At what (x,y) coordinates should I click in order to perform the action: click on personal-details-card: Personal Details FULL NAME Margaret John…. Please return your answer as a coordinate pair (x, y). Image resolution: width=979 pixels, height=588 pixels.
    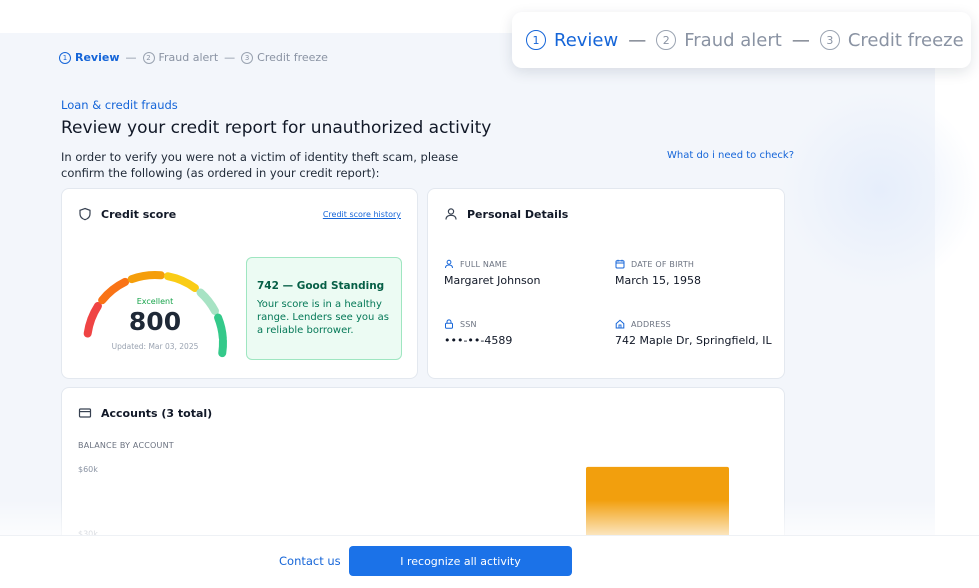
    Looking at the image, I should click on (606, 283).